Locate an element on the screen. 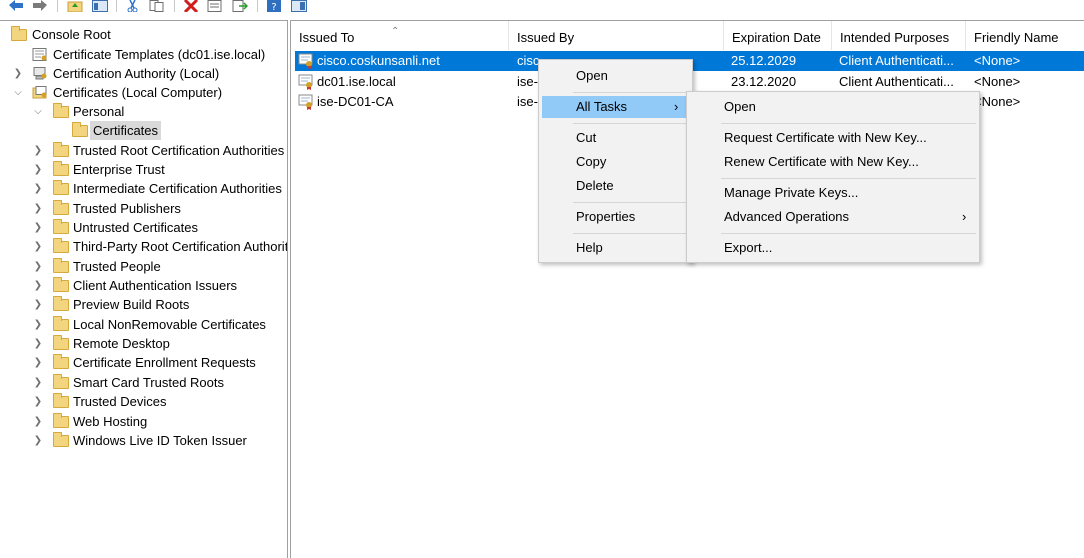 The height and width of the screenshot is (558, 1084). tree-item-certification-authority: ❯ Certification Authority (Local) is located at coordinates (143, 73).